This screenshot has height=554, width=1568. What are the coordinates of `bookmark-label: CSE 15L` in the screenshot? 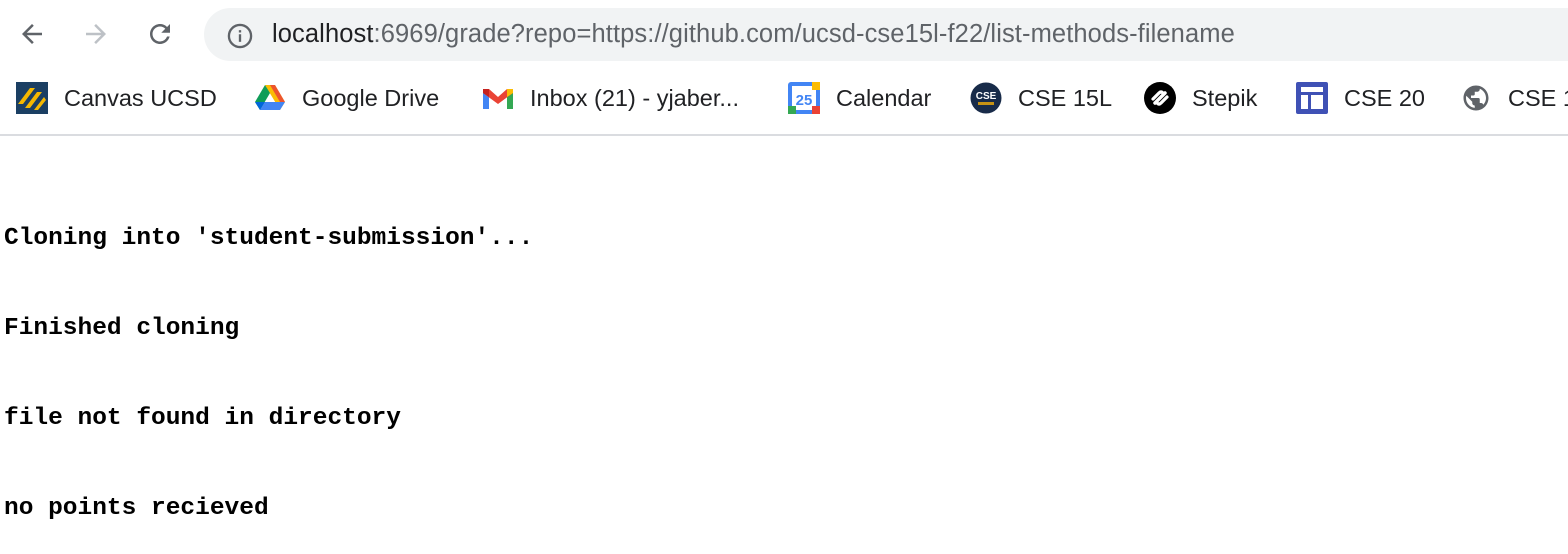 It's located at (1065, 97).